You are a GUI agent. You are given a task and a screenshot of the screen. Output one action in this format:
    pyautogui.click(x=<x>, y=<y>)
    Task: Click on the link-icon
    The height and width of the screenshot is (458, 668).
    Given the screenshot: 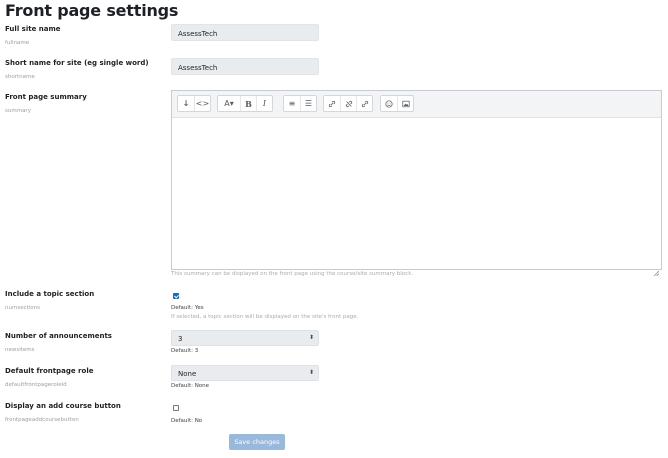 What is the action you would take?
    pyautogui.click(x=332, y=103)
    